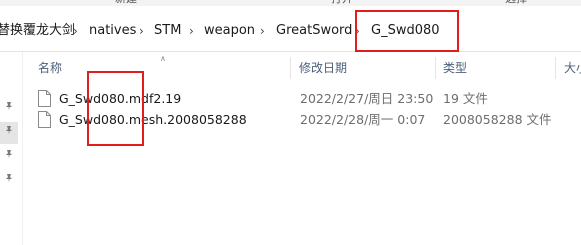  What do you see at coordinates (9, 148) in the screenshot?
I see `navigation-pane` at bounding box center [9, 148].